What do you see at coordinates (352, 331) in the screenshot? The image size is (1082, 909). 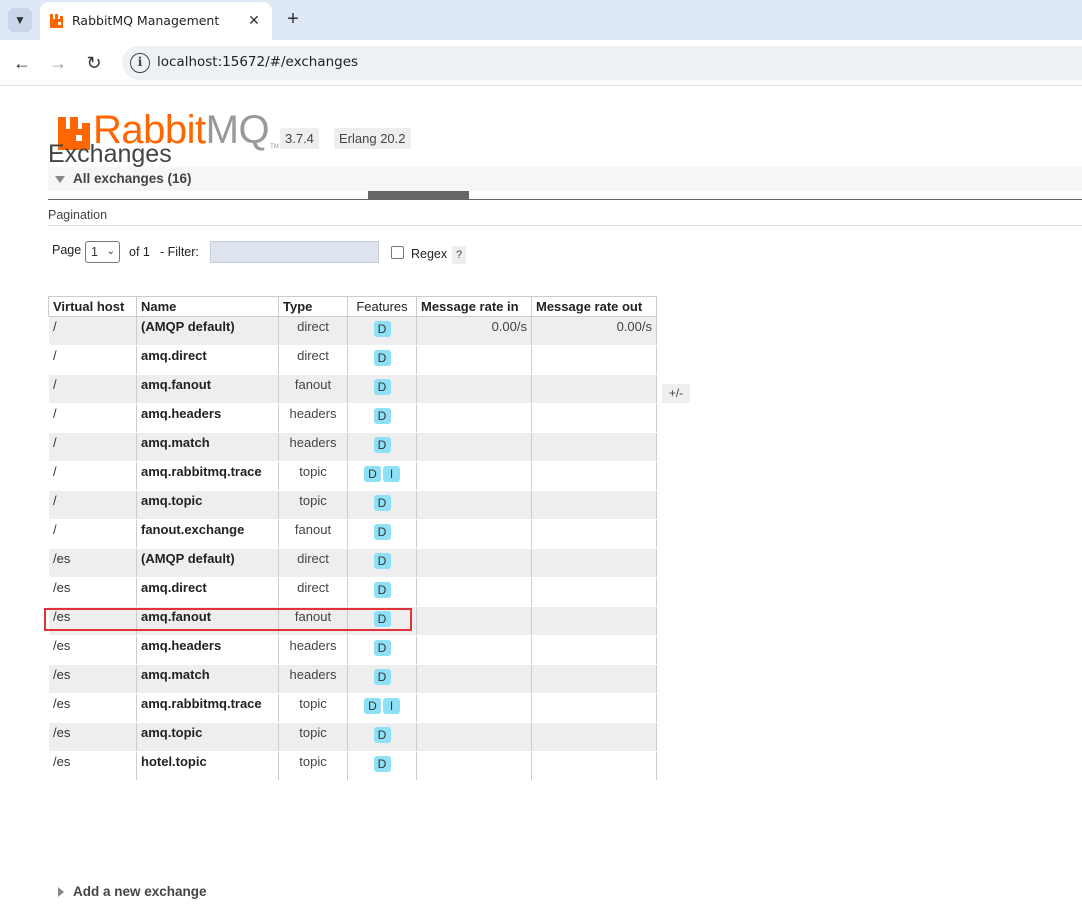 I see `table-row: / (AMQP default) direct D 0.00/s 0.00/s` at bounding box center [352, 331].